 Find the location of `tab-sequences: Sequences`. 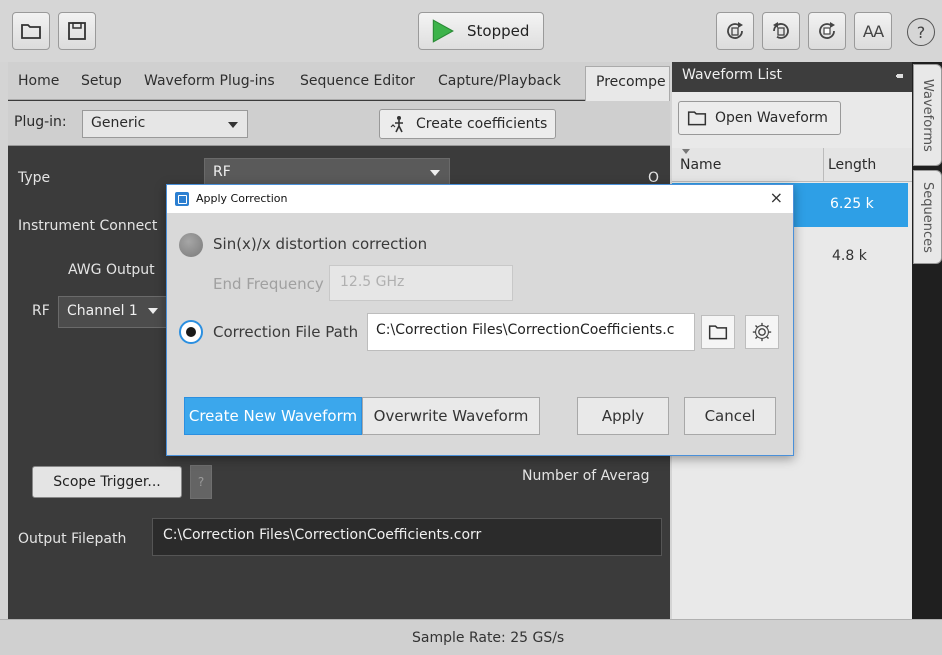

tab-sequences: Sequences is located at coordinates (927, 217).